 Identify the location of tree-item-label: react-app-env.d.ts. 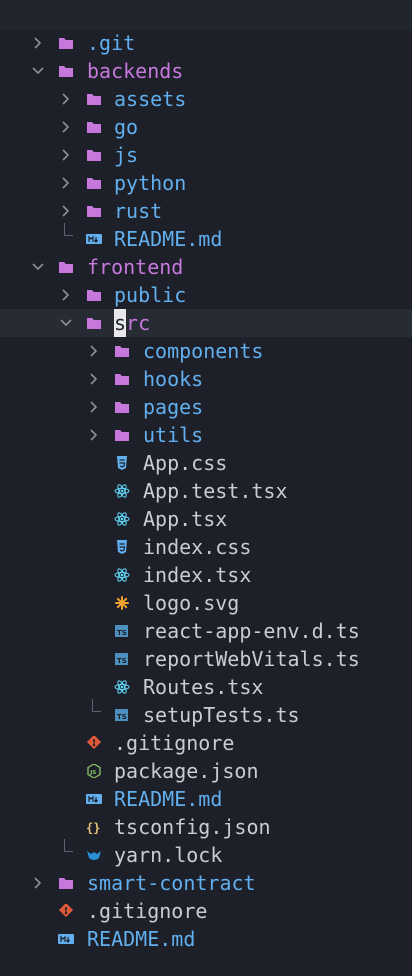
(251, 631).